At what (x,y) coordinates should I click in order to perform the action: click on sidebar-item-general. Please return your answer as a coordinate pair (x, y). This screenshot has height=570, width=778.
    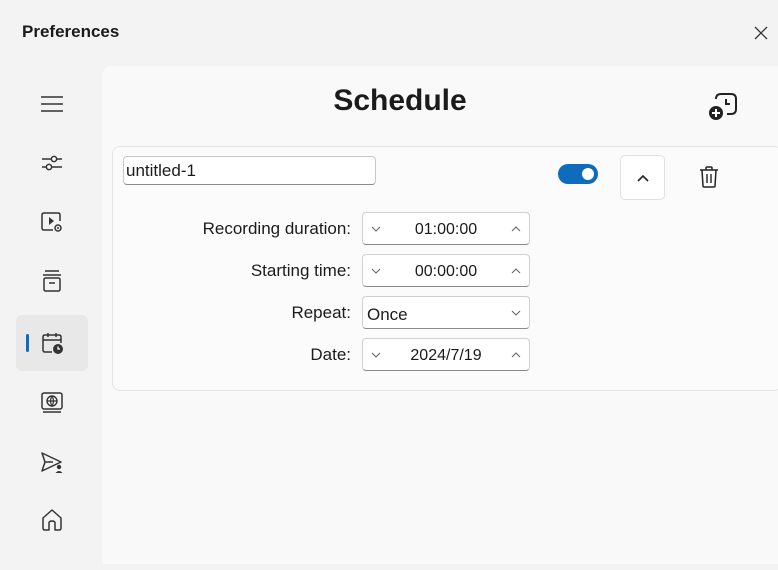
    Looking at the image, I should click on (52, 163).